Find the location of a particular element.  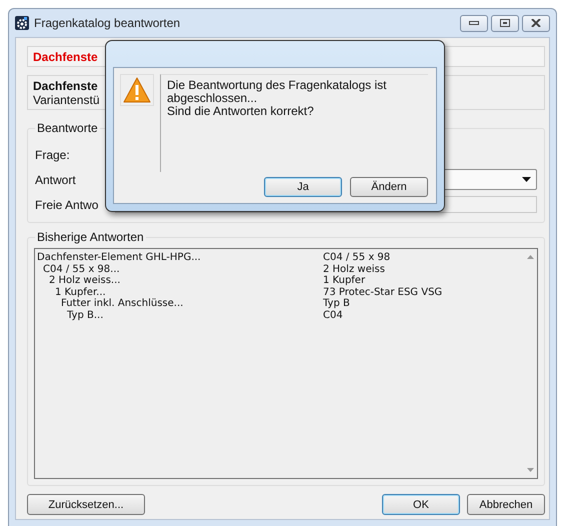

field-label: Antwort is located at coordinates (56, 179).